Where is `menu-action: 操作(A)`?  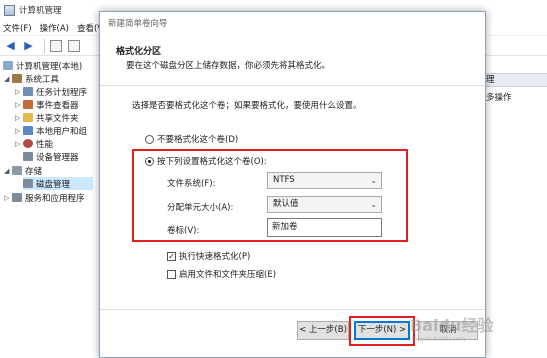 menu-action: 操作(A) is located at coordinates (54, 28).